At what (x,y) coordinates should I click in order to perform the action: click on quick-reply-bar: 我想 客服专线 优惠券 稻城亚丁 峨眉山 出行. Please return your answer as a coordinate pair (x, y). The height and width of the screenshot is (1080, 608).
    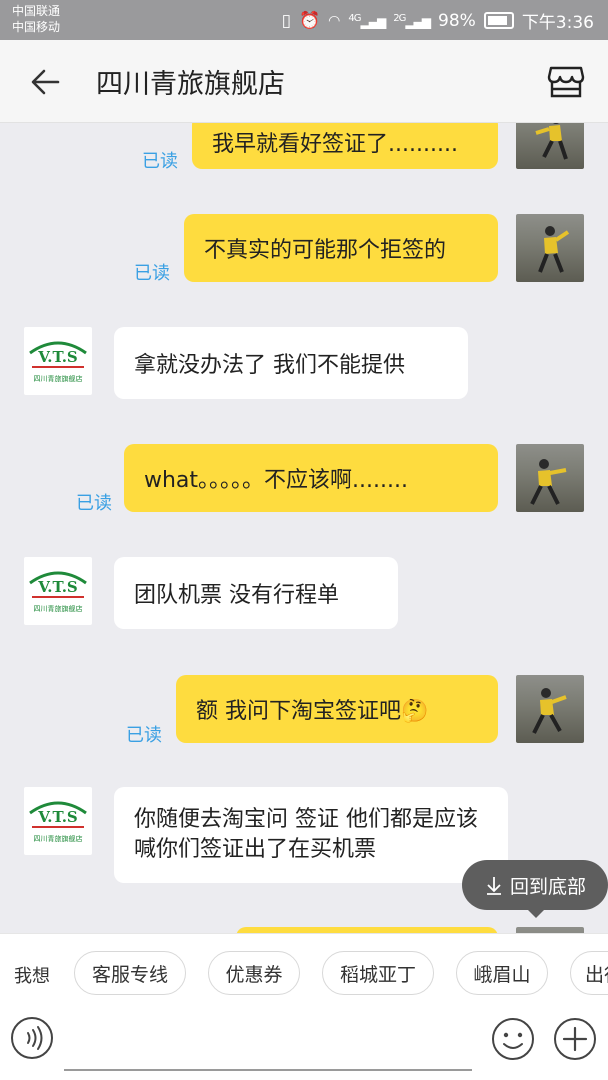
    Looking at the image, I should click on (304, 973).